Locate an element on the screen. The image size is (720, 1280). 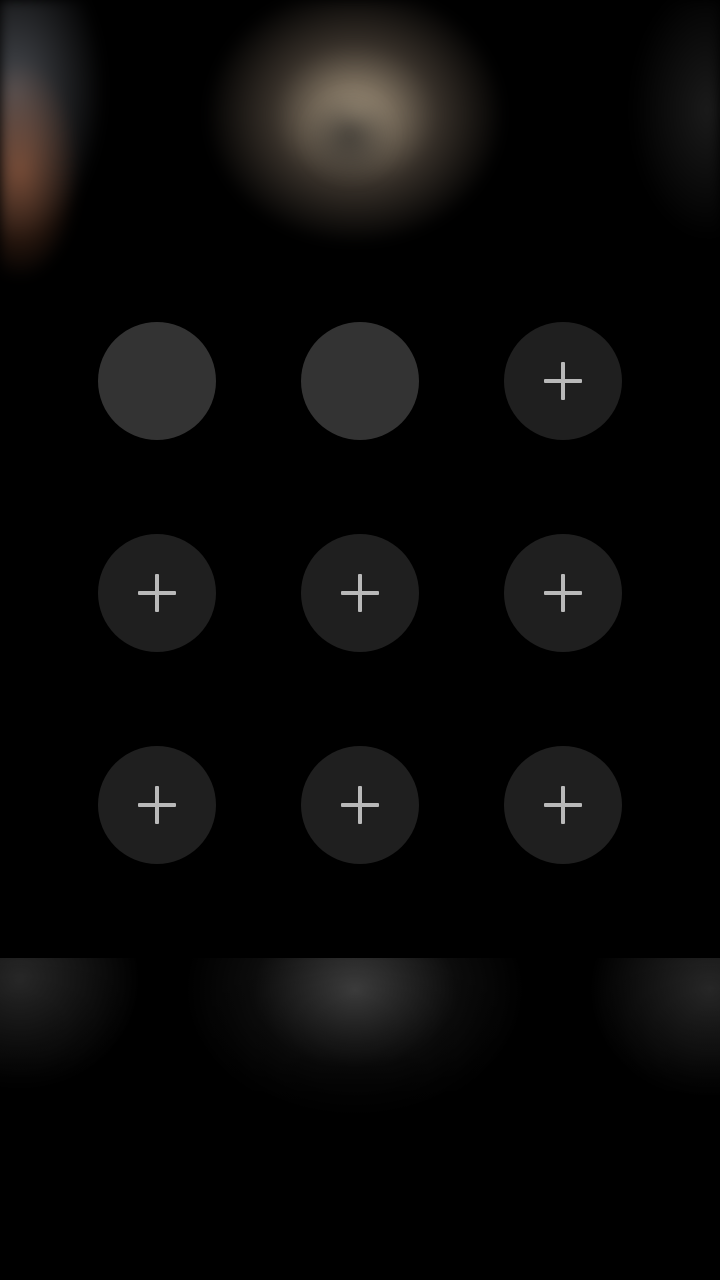
slot-6-add-button is located at coordinates (563, 593).